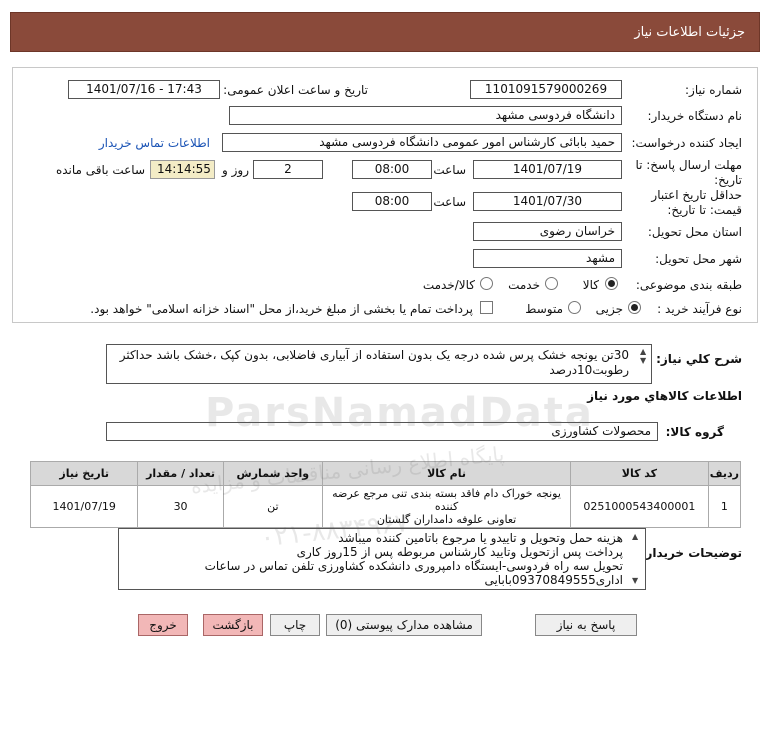 This screenshot has width=770, height=745. What do you see at coordinates (724, 473) in the screenshot?
I see `header-row-number: ردیف` at bounding box center [724, 473].